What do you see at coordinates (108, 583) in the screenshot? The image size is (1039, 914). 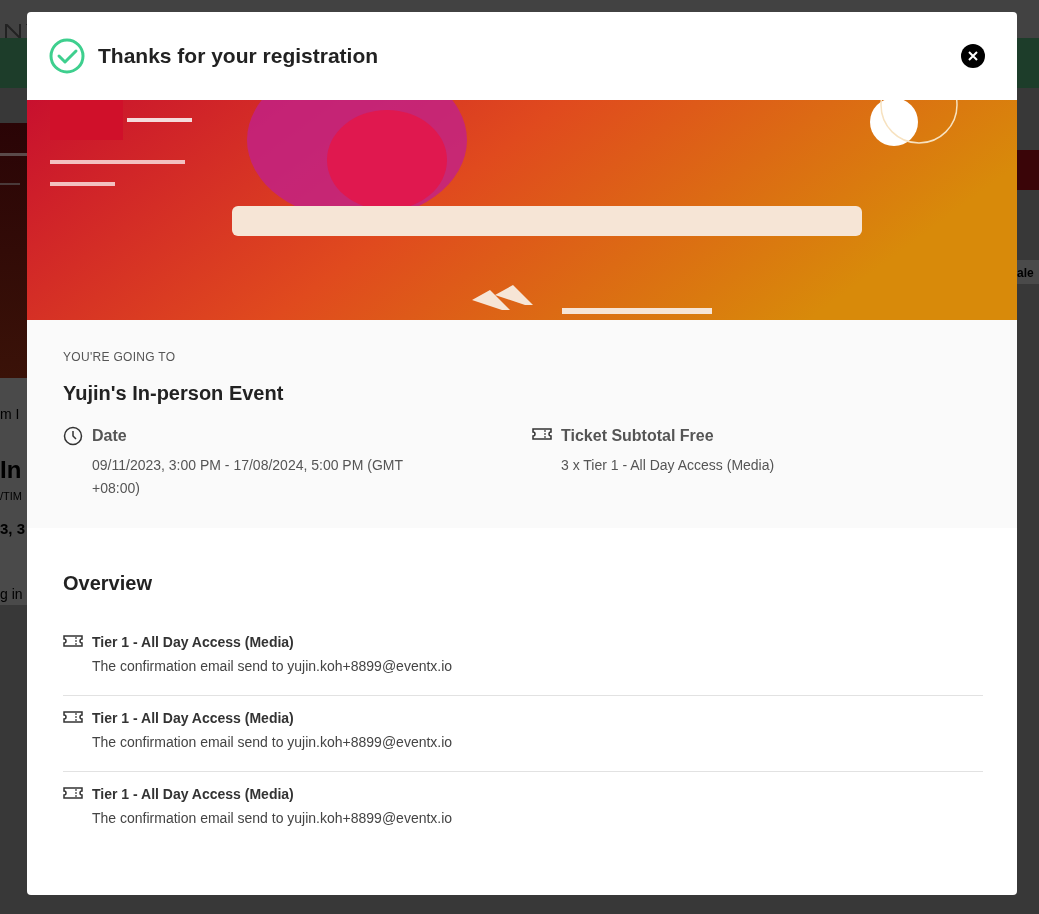 I see `overview-heading: Overview` at bounding box center [108, 583].